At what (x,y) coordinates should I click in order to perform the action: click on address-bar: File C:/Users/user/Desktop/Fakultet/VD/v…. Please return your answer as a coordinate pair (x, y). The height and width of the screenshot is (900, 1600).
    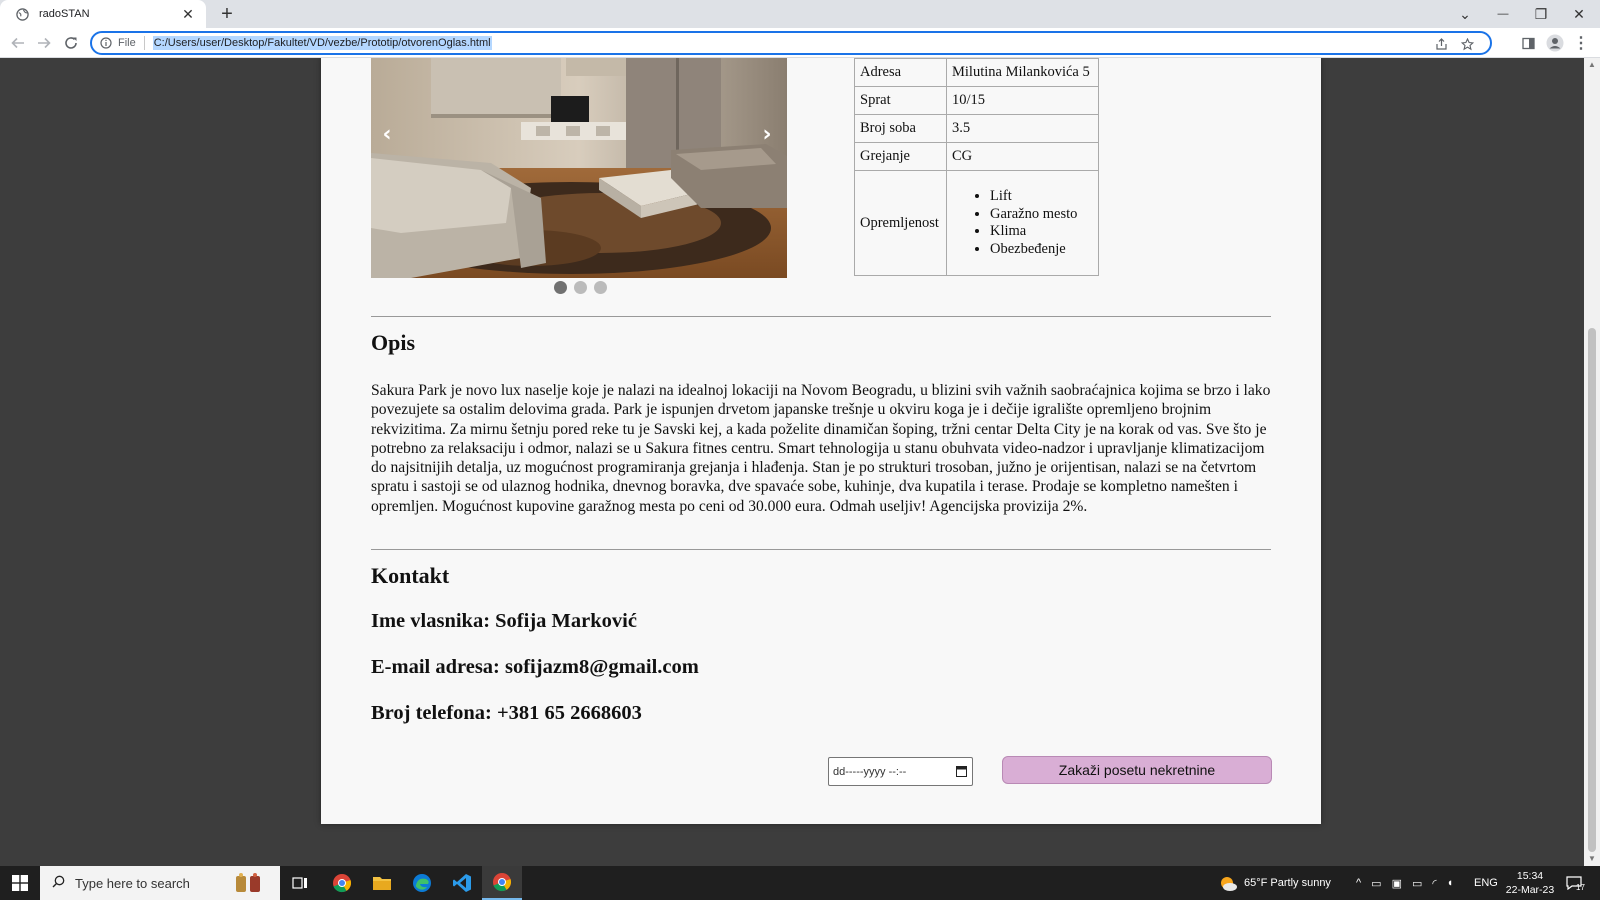
    Looking at the image, I should click on (791, 43).